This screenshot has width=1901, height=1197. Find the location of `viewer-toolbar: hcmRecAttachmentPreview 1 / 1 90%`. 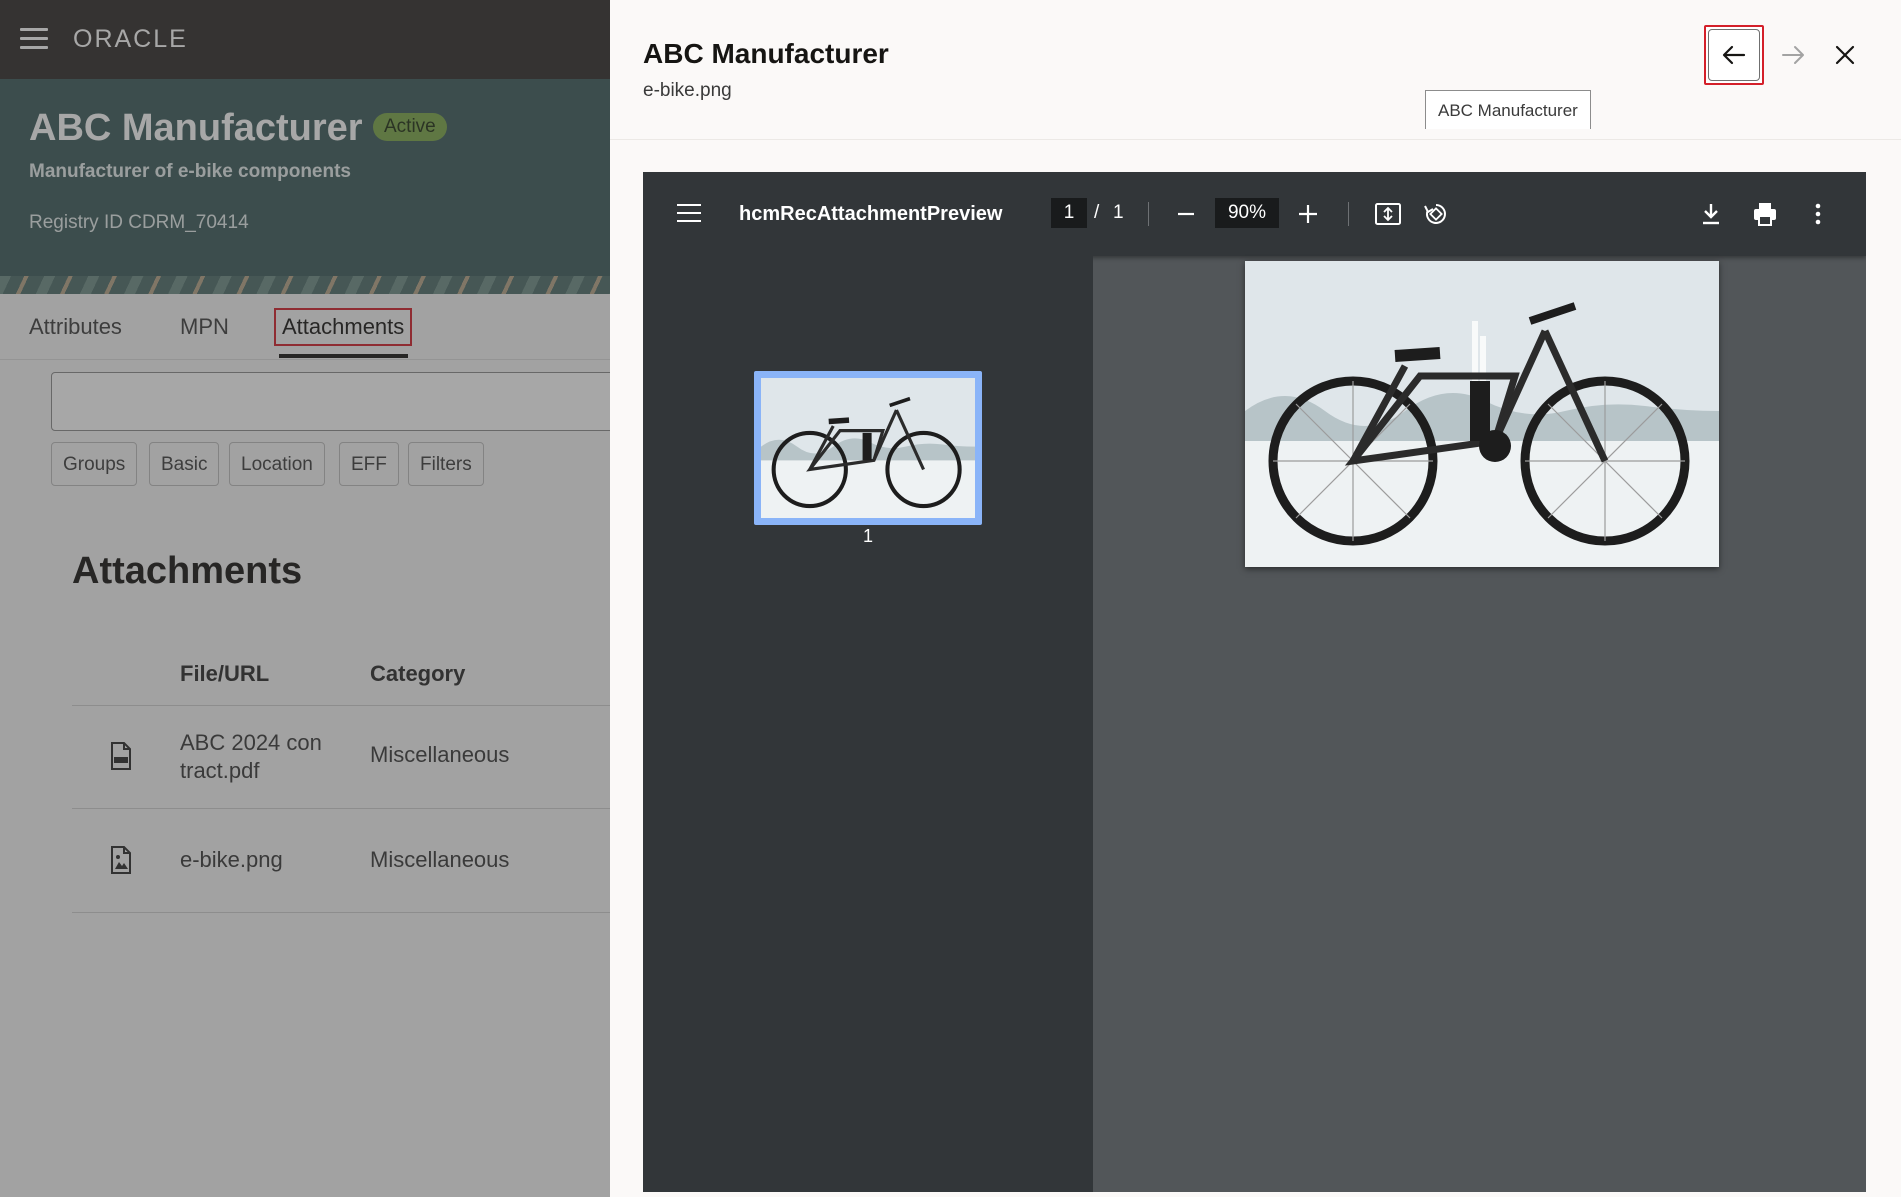

viewer-toolbar: hcmRecAttachmentPreview 1 / 1 90% is located at coordinates (1254, 214).